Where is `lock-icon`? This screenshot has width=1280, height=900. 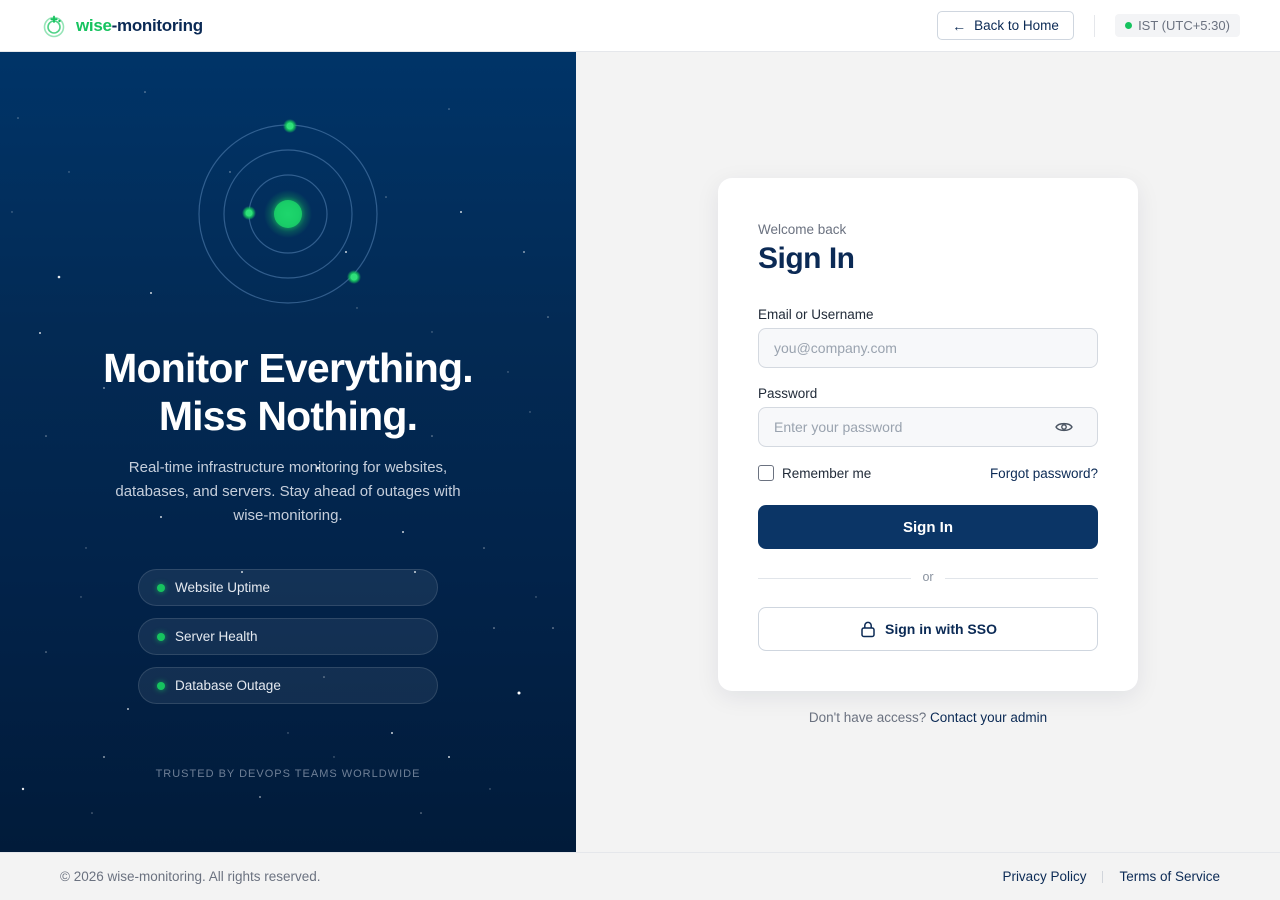 lock-icon is located at coordinates (868, 629).